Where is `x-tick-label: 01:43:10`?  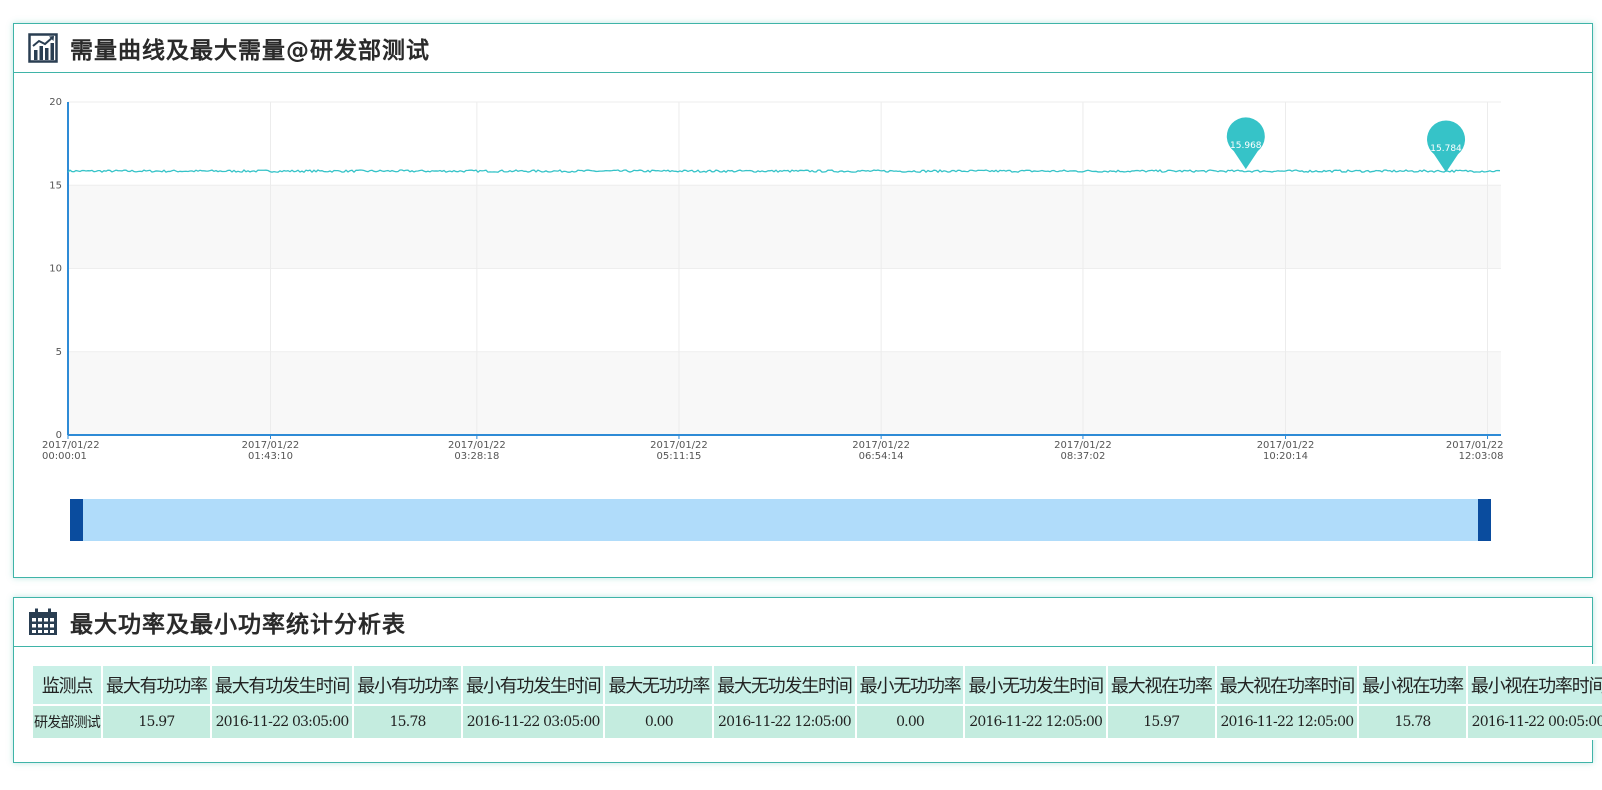 x-tick-label: 01:43:10 is located at coordinates (270, 456).